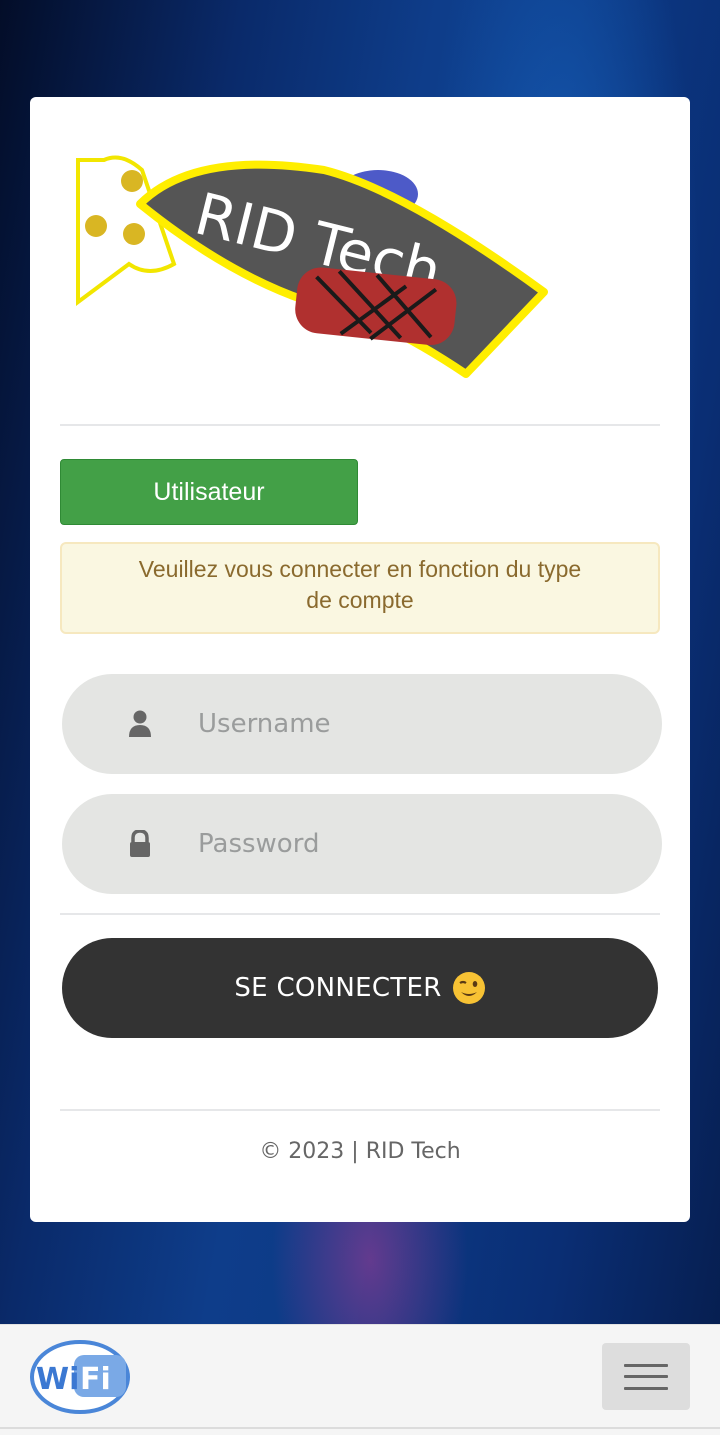 The width and height of the screenshot is (720, 1435). I want to click on bottom-navbar: Wi Fi, so click(360, 1379).